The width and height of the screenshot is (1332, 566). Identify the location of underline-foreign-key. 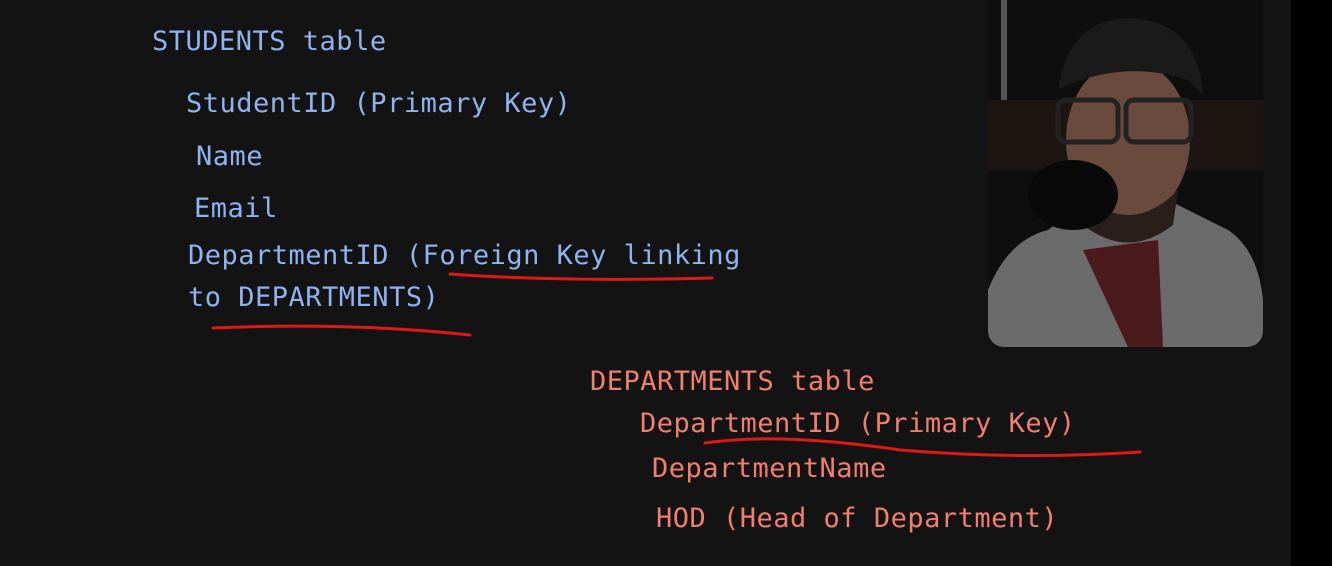
(581, 276).